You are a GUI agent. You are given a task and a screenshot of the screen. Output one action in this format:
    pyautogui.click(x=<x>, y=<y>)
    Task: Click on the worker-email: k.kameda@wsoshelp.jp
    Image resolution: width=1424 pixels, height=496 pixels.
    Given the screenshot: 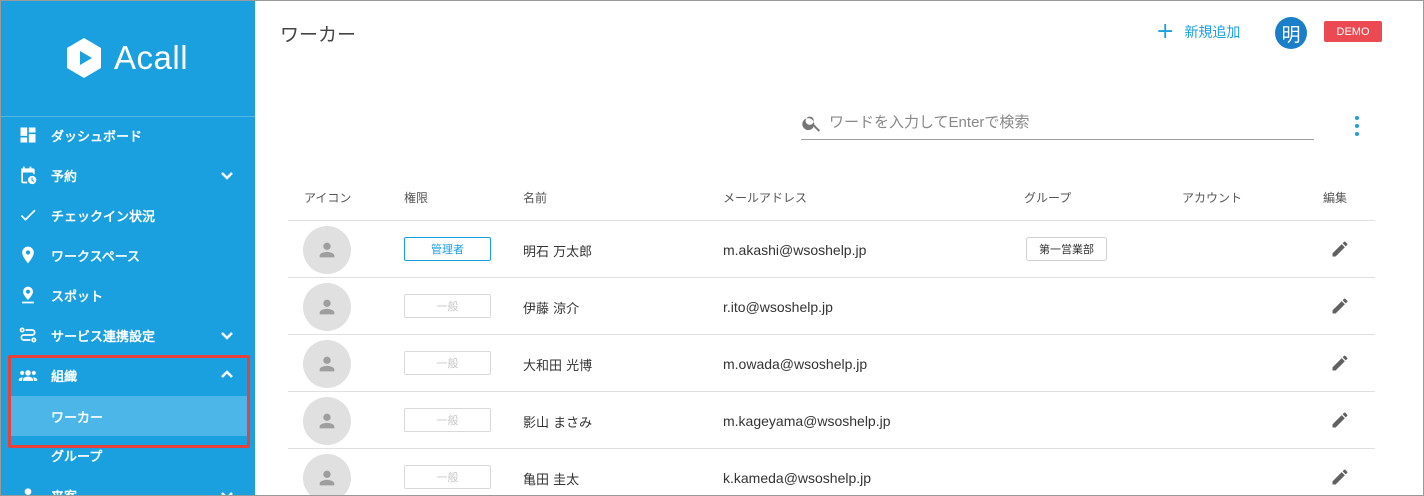 What is the action you would take?
    pyautogui.click(x=797, y=478)
    